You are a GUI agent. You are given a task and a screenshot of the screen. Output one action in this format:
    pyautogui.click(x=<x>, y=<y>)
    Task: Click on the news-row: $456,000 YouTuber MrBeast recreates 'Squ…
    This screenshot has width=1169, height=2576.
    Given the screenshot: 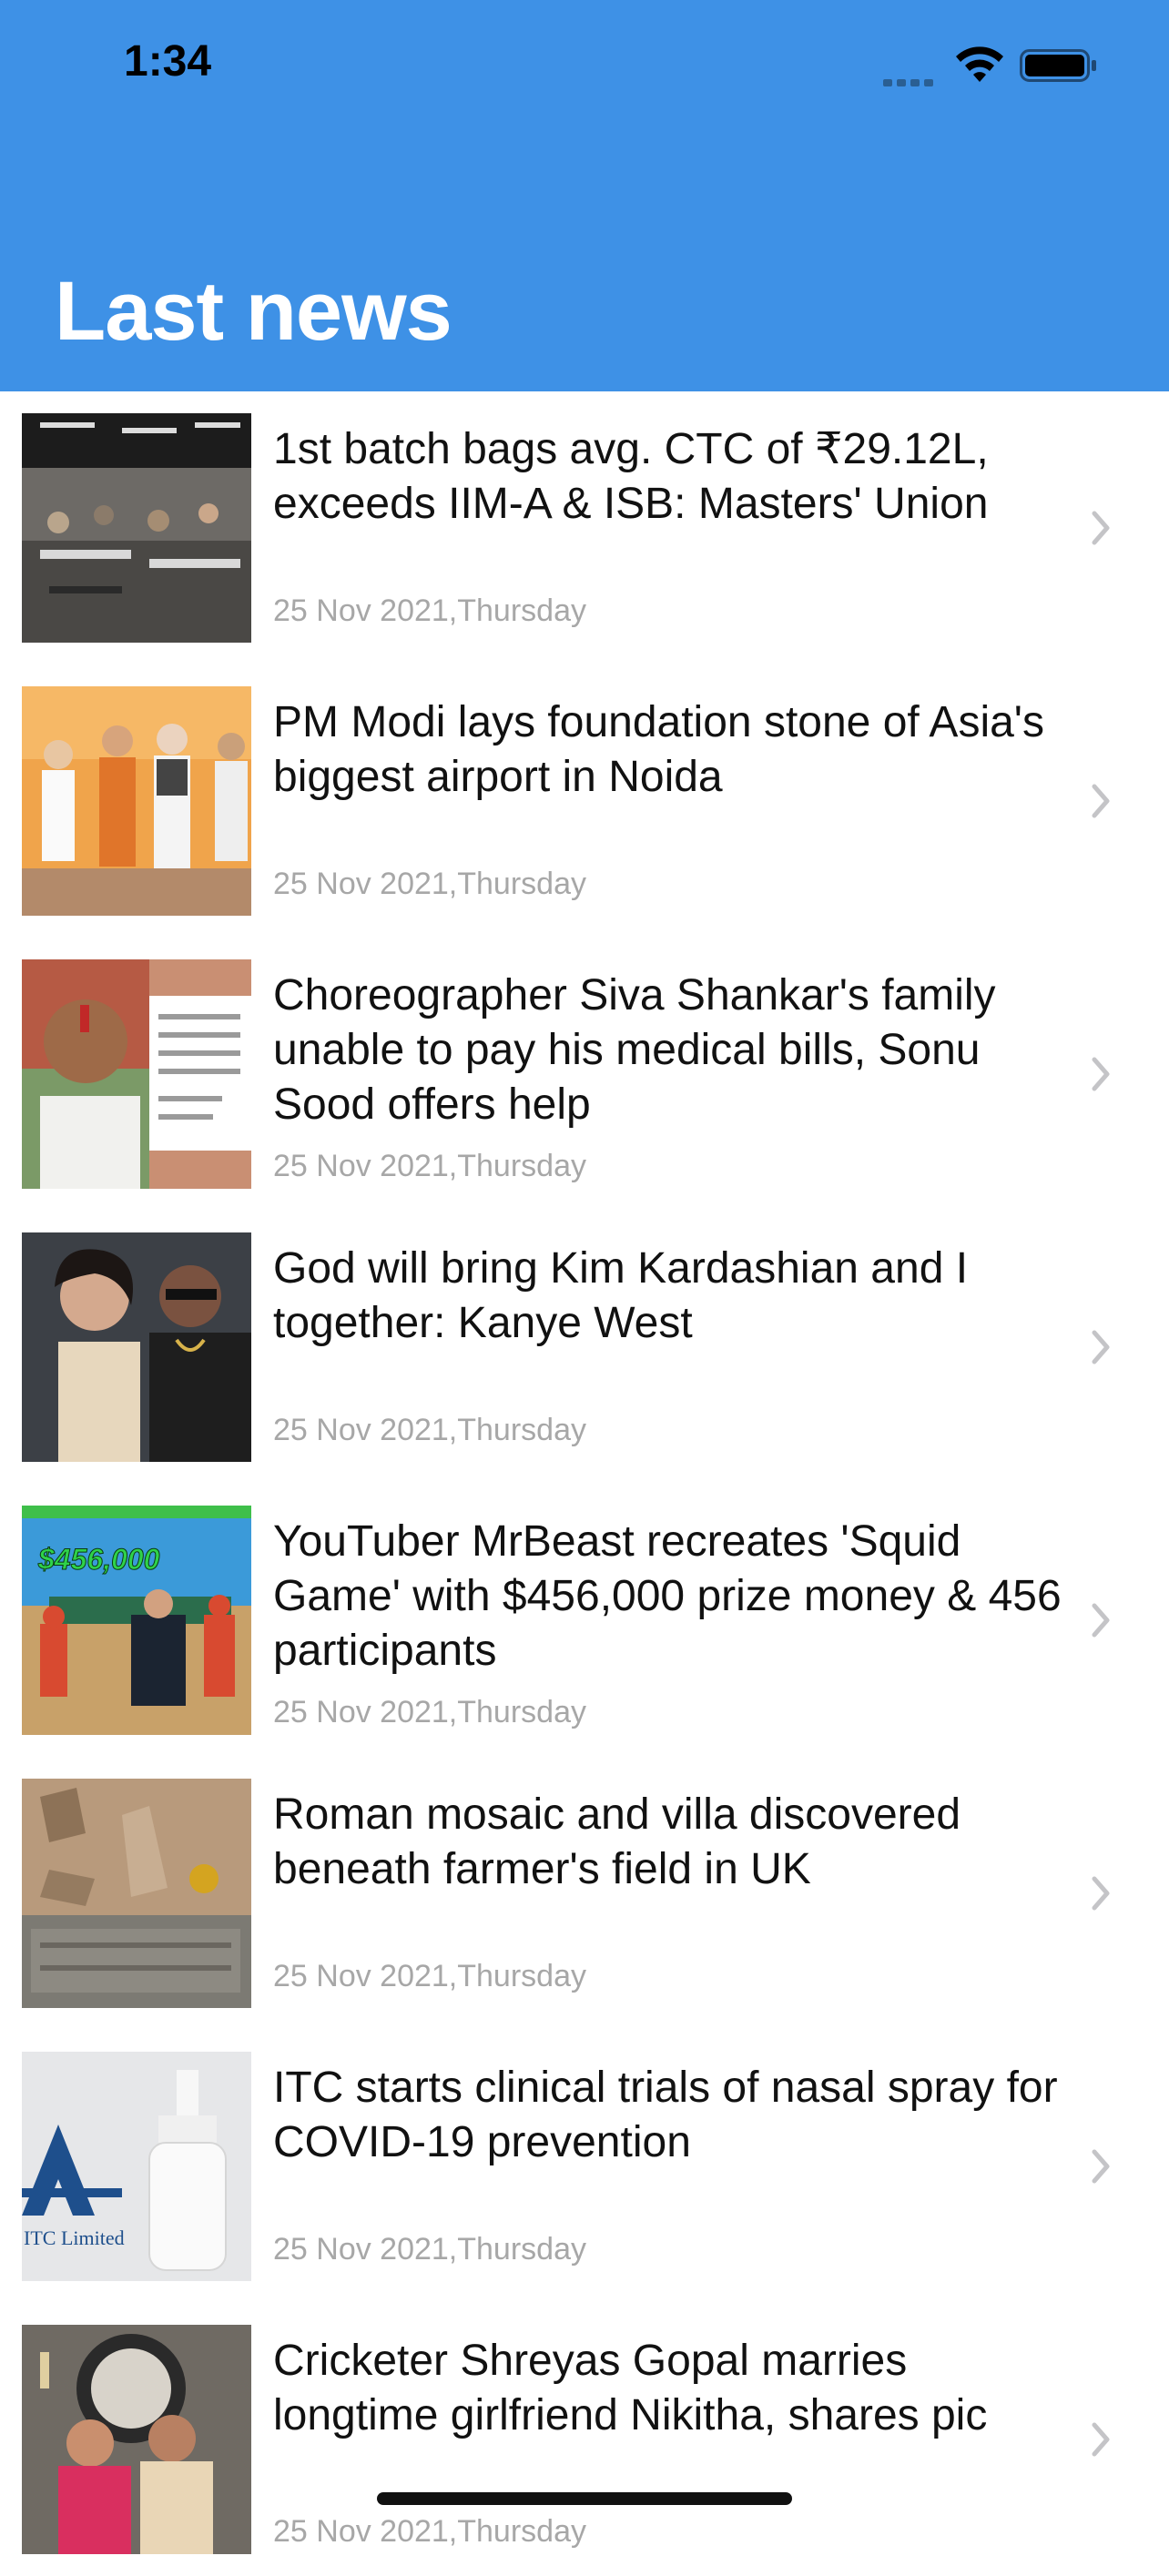 What is the action you would take?
    pyautogui.click(x=584, y=1620)
    